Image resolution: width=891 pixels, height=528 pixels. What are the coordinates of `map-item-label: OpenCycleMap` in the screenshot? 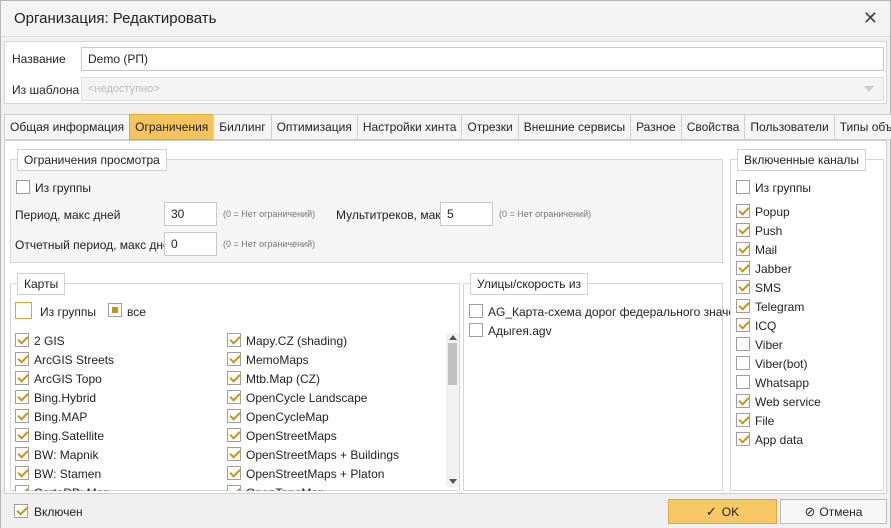 It's located at (287, 417).